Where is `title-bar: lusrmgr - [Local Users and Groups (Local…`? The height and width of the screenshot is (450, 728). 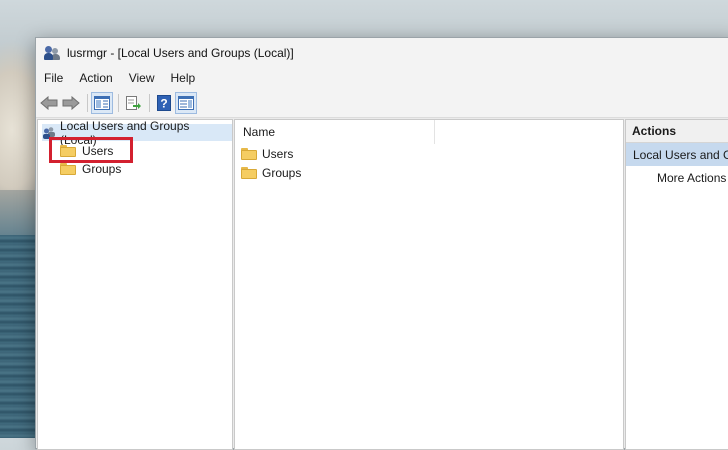 title-bar: lusrmgr - [Local Users and Groups (Local… is located at coordinates (382, 53).